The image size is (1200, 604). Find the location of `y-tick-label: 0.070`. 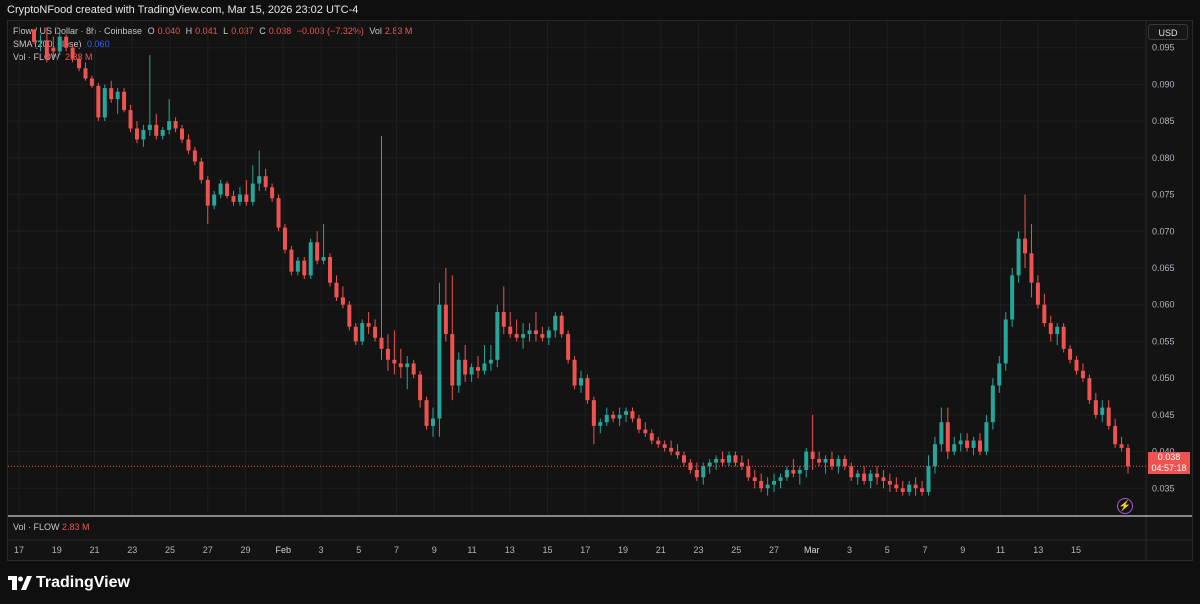

y-tick-label: 0.070 is located at coordinates (1163, 231).